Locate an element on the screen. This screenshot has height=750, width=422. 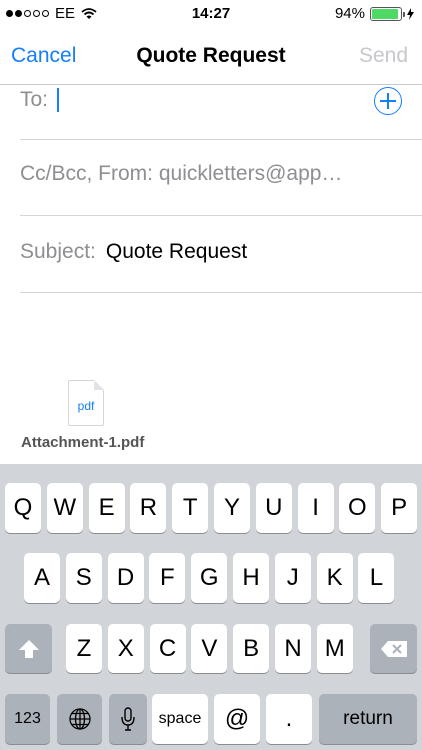
numbers-key: 123 is located at coordinates (27, 719).